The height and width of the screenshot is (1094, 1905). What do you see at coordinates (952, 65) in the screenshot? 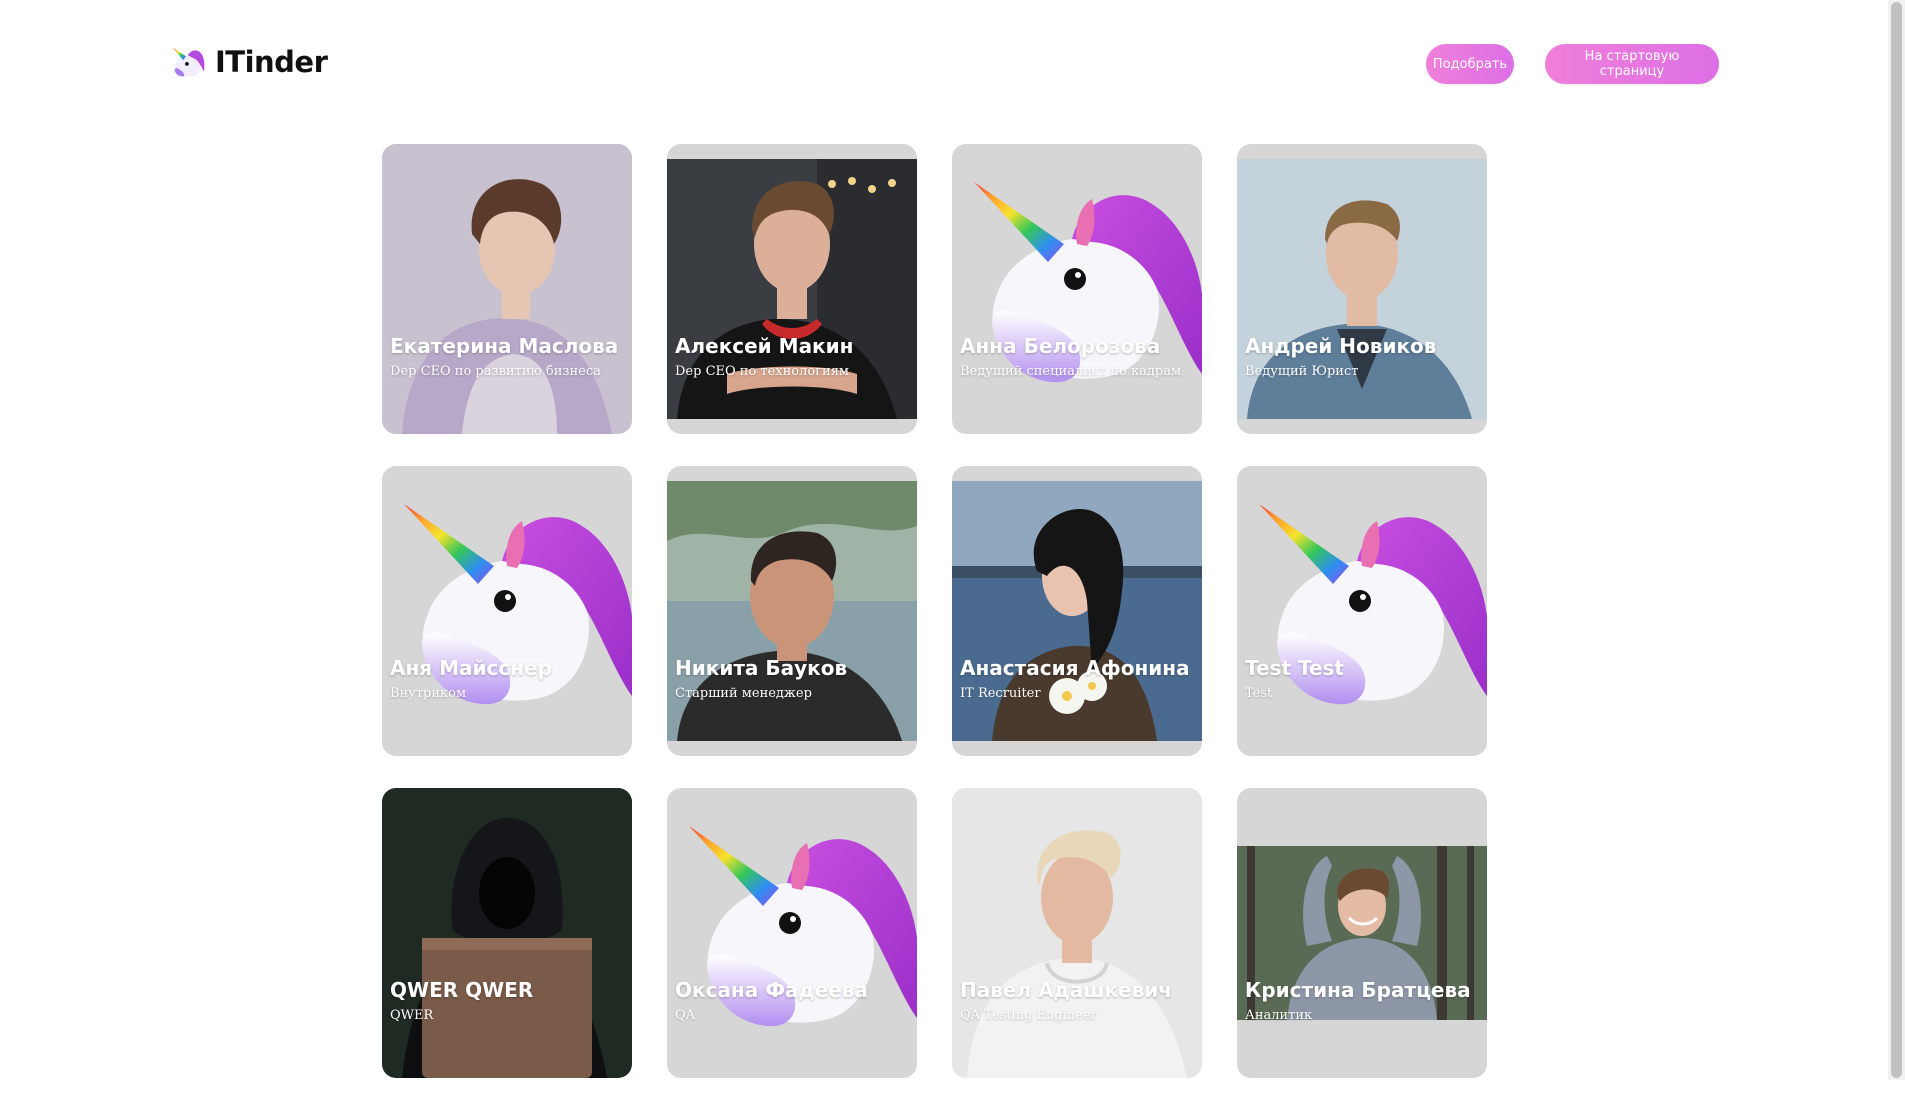
I see `header: ITinder Подобрать На стартовую страницу` at bounding box center [952, 65].